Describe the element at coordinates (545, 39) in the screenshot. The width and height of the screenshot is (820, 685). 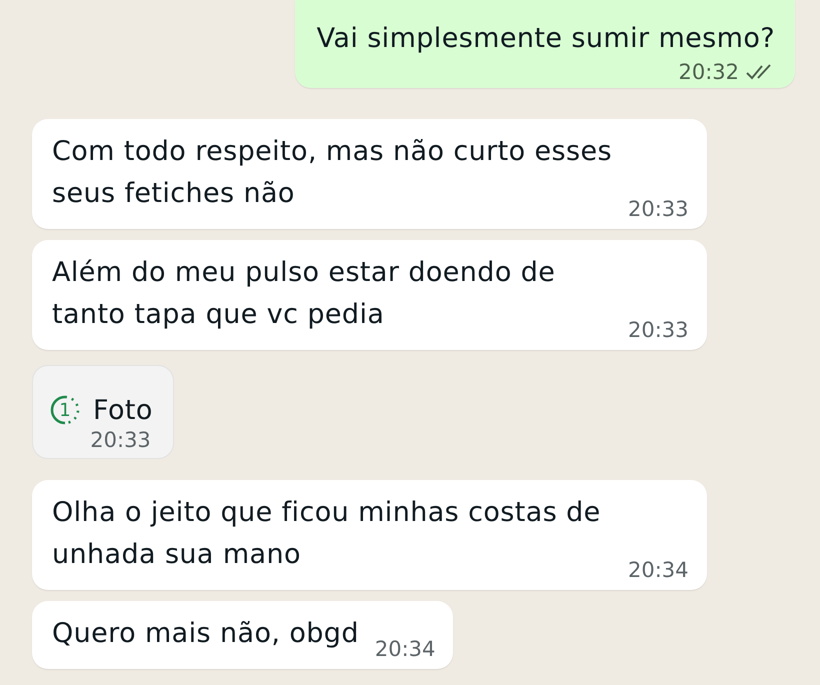
I see `message-text: Vai simplesmente sumir mesmo?` at that location.